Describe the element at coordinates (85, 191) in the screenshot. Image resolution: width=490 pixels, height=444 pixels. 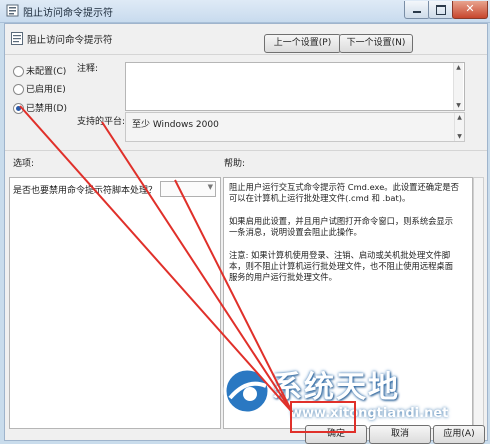
I see `option-label: 是否也要禁用命令提示符脚本处理？` at that location.